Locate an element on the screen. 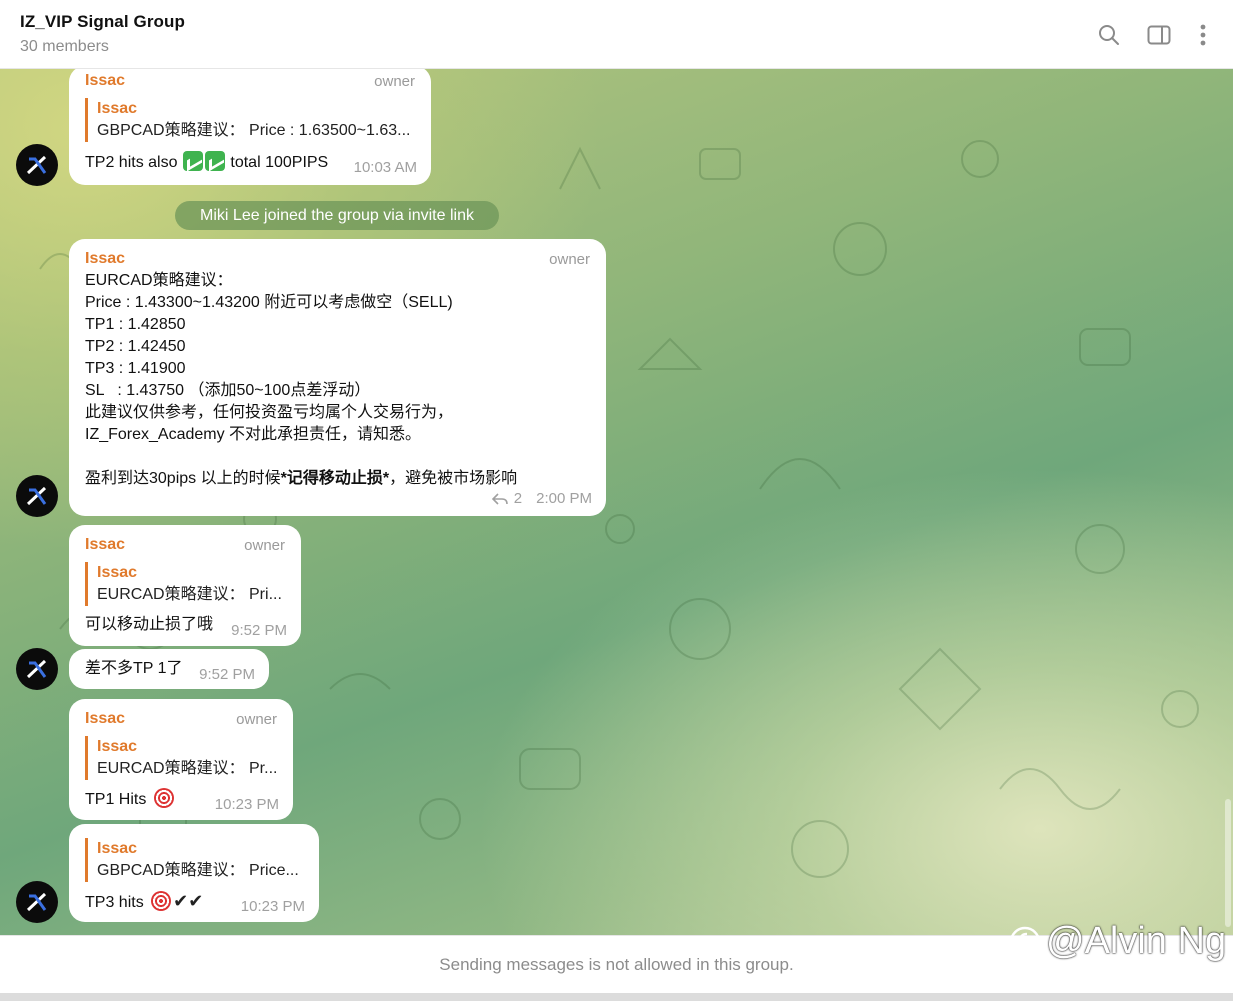 The image size is (1233, 1001). text-line: TP1 : 1.42850 is located at coordinates (135, 324).